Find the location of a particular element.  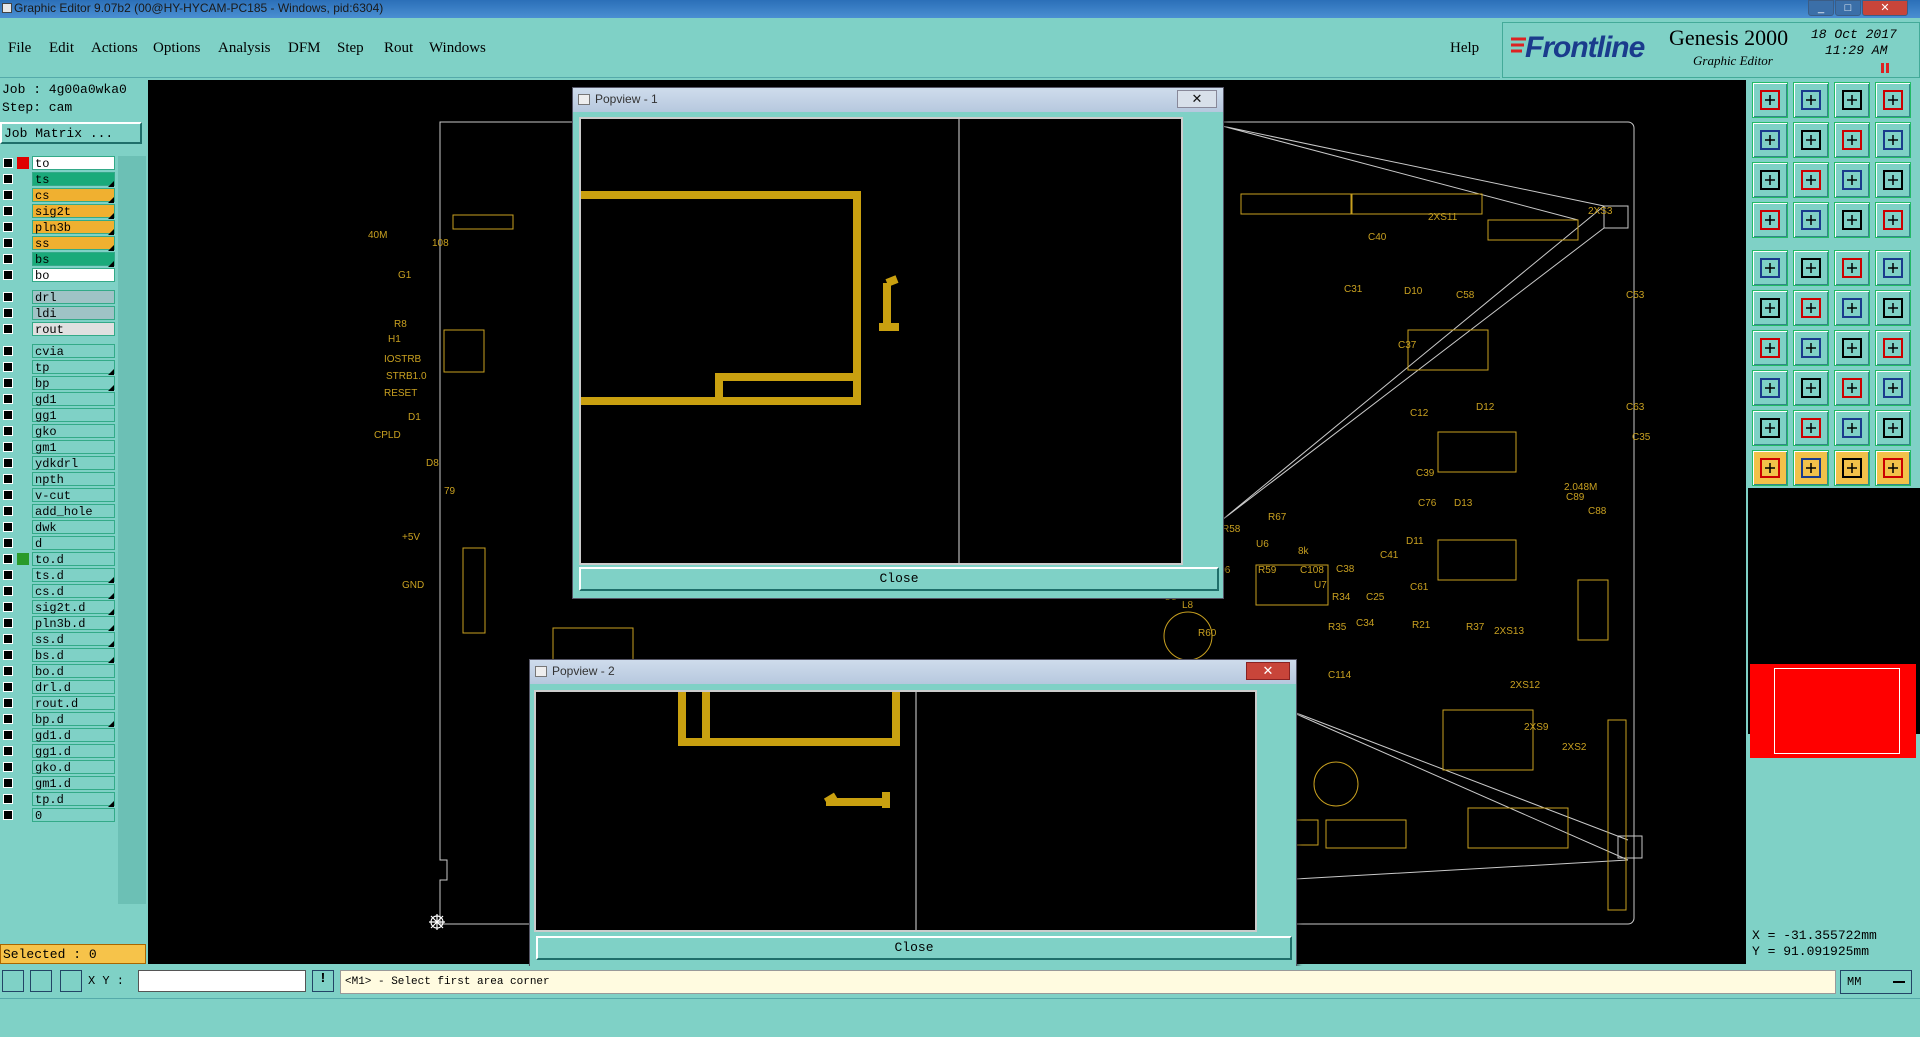

line2-icon is located at coordinates (1811, 348).